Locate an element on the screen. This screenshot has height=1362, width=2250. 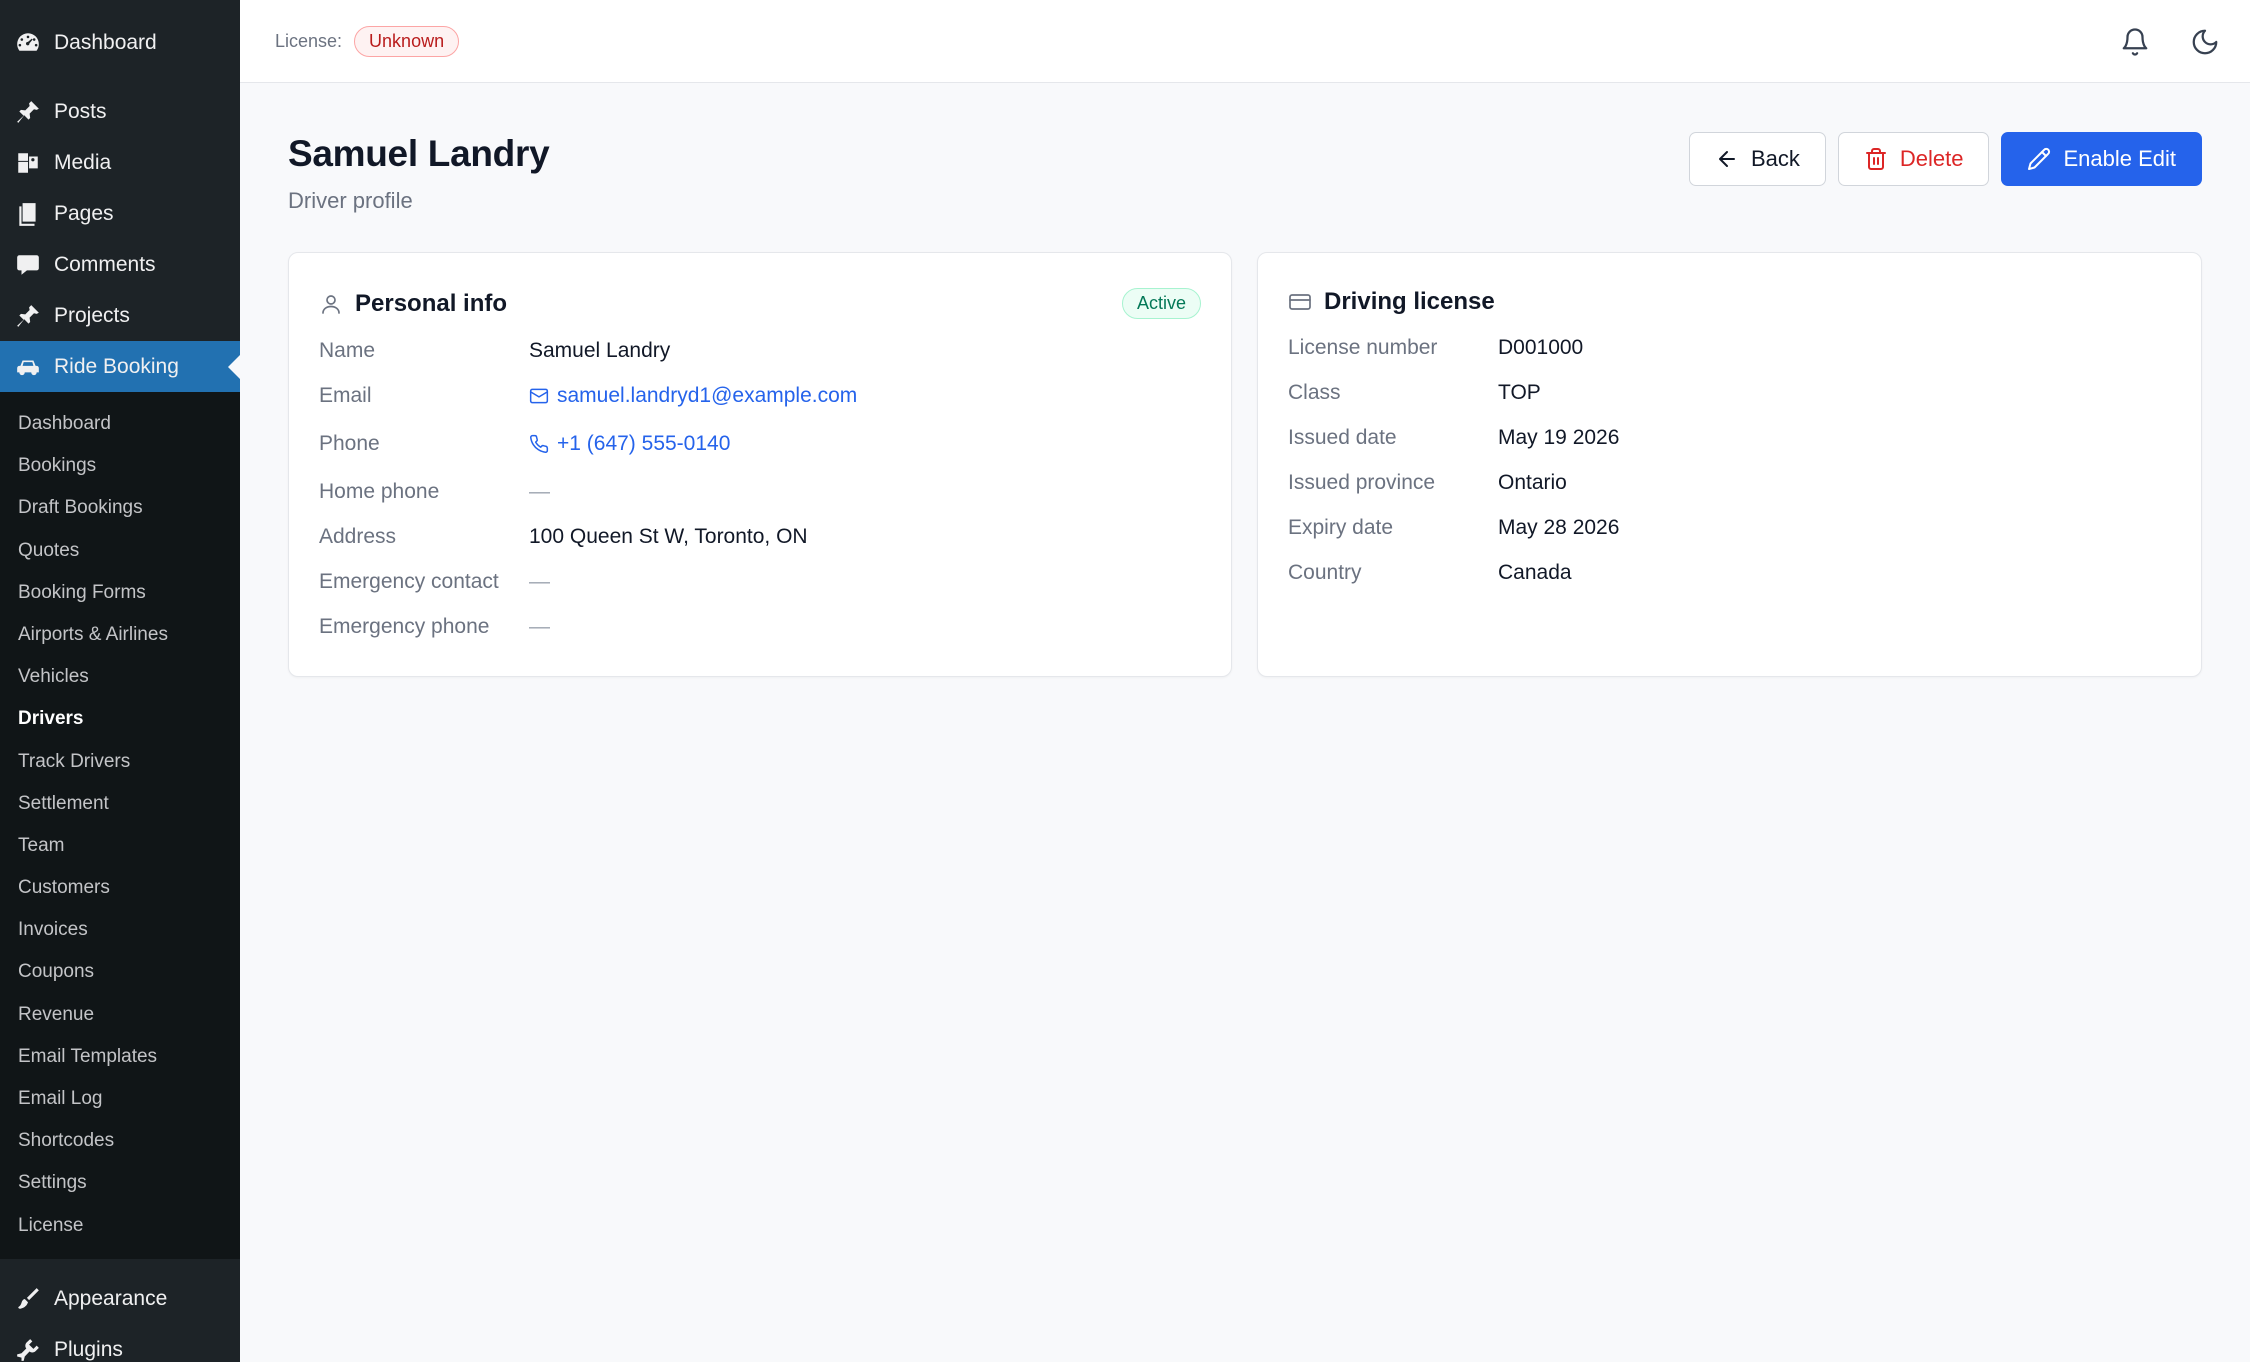
top-icons is located at coordinates (2170, 41).